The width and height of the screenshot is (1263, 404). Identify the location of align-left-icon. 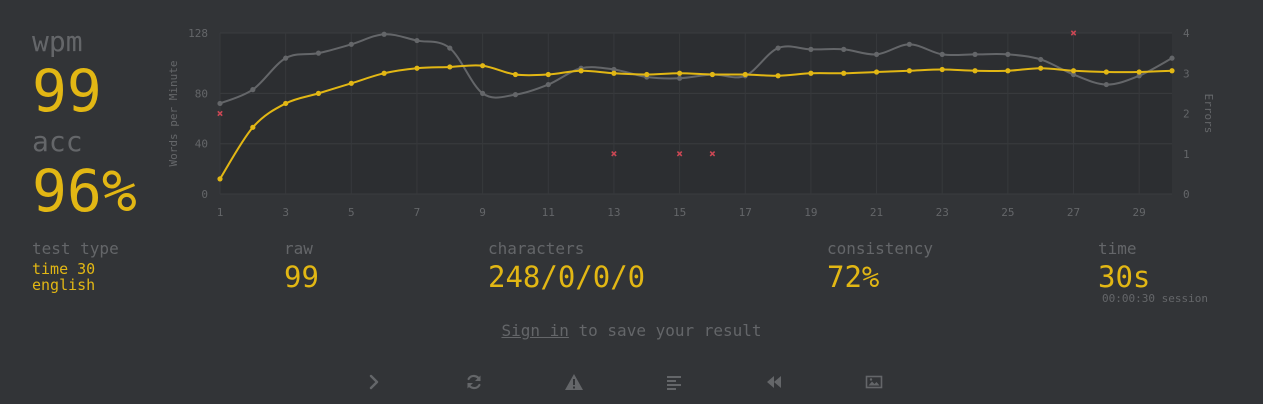
(674, 383).